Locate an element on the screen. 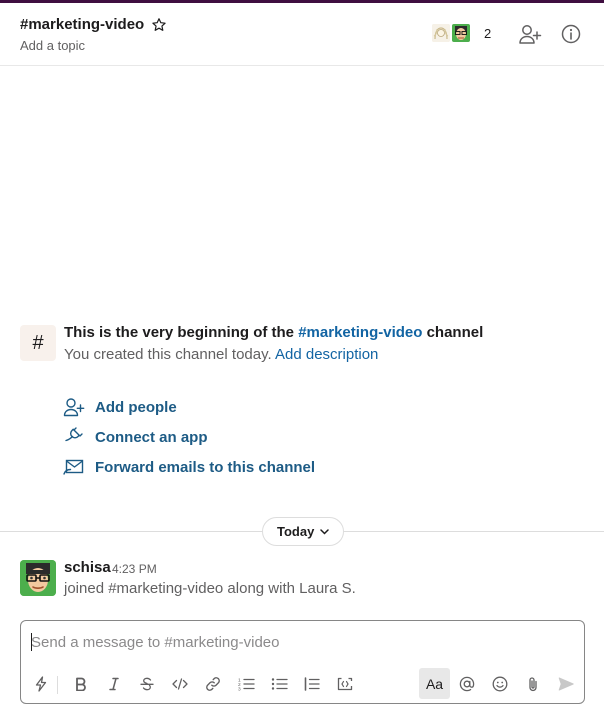  forward-emails-label: Forward emails to this channel is located at coordinates (205, 467).